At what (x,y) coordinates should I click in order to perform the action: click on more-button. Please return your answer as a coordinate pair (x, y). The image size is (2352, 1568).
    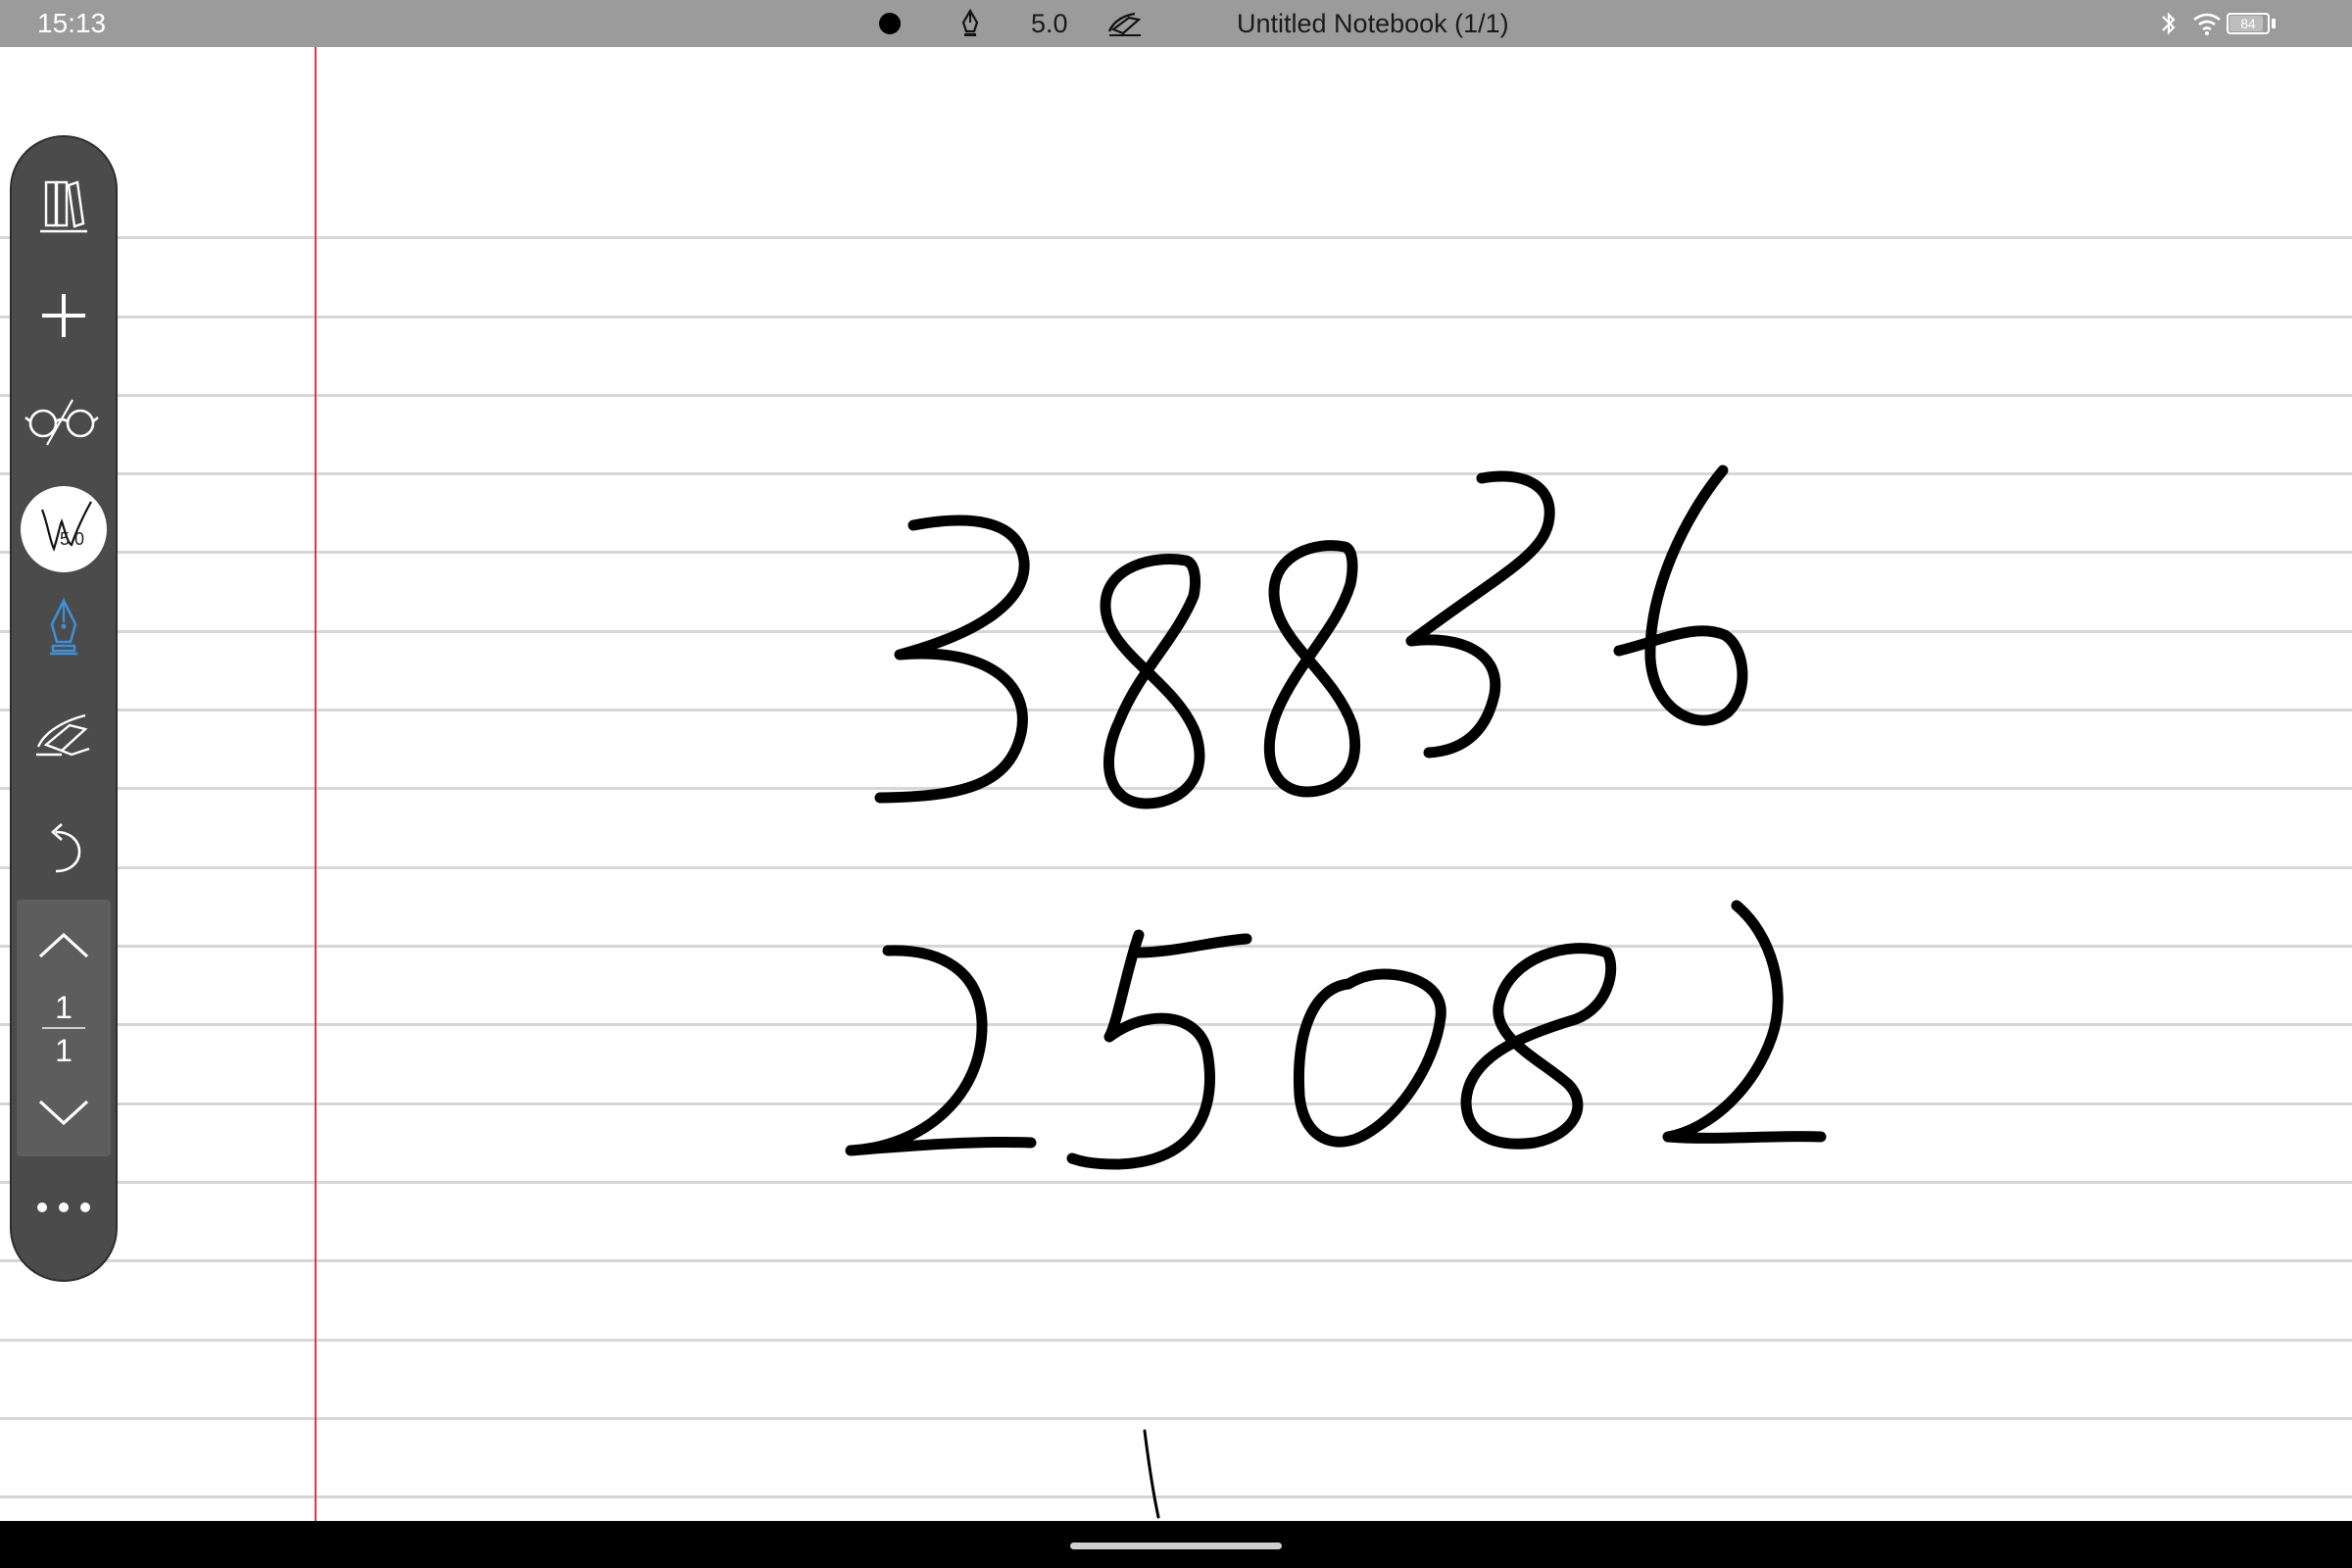
    Looking at the image, I should click on (64, 1207).